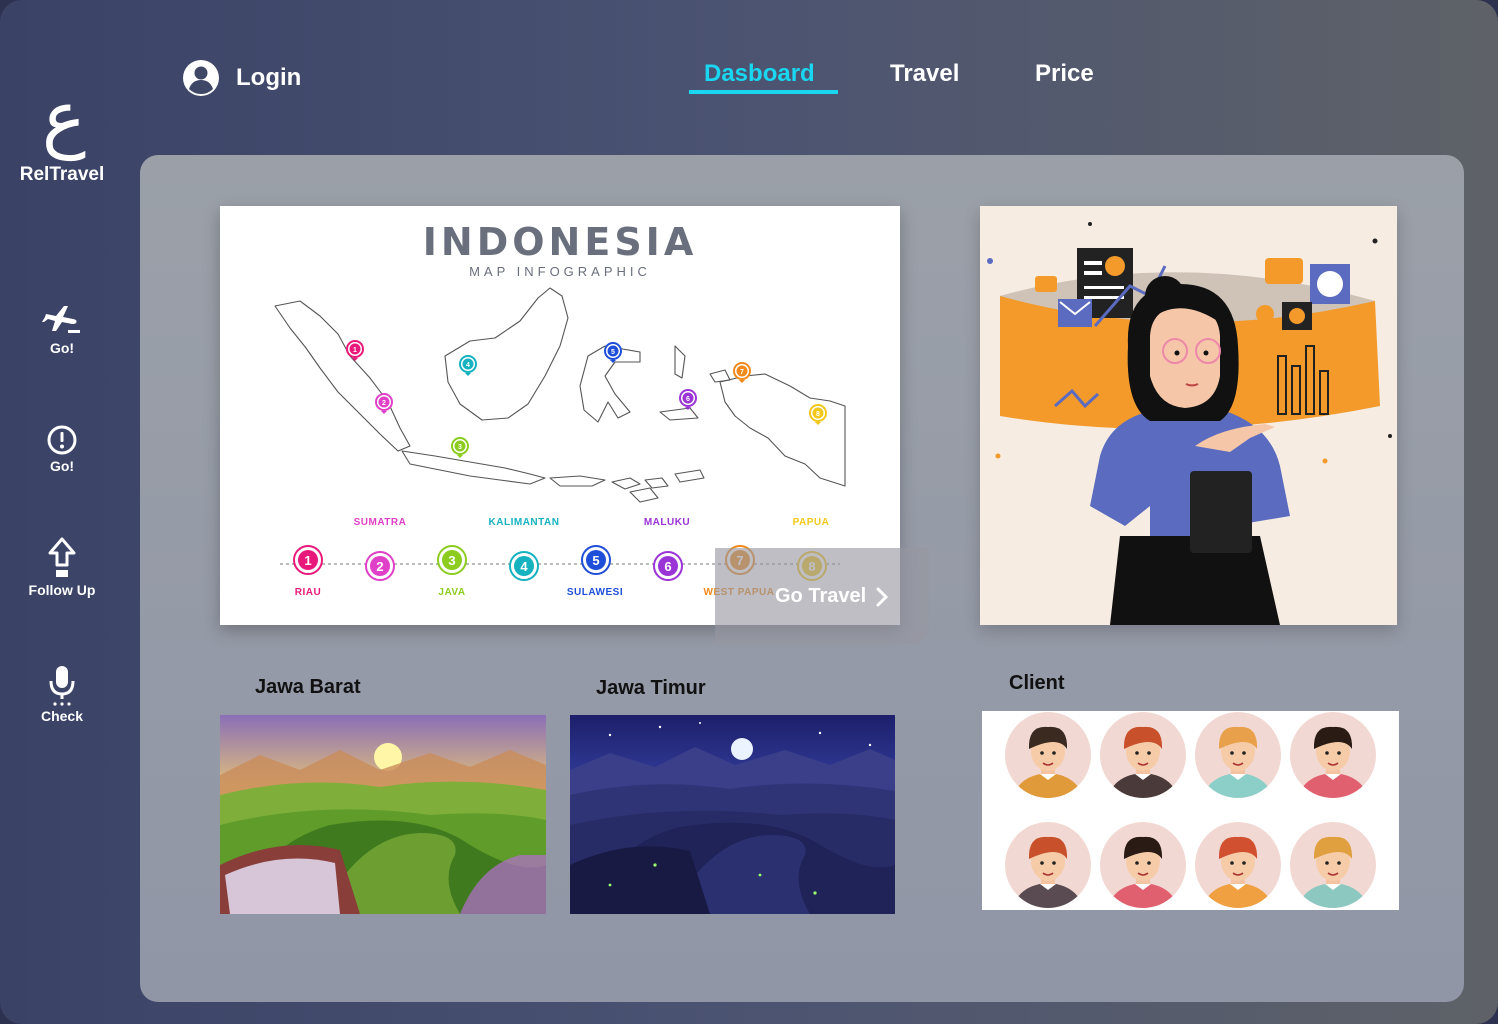 Image resolution: width=1498 pixels, height=1024 pixels. I want to click on destination-title-jawa-timur: Jawa Timur, so click(651, 688).